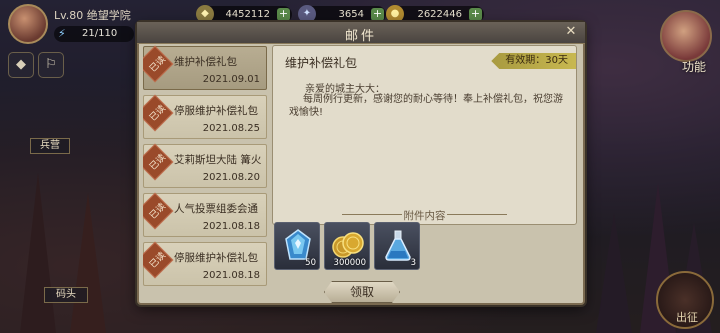 Image resolution: width=720 pixels, height=333 pixels. Describe the element at coordinates (694, 66) in the screenshot. I see `function-label: 功能` at that location.